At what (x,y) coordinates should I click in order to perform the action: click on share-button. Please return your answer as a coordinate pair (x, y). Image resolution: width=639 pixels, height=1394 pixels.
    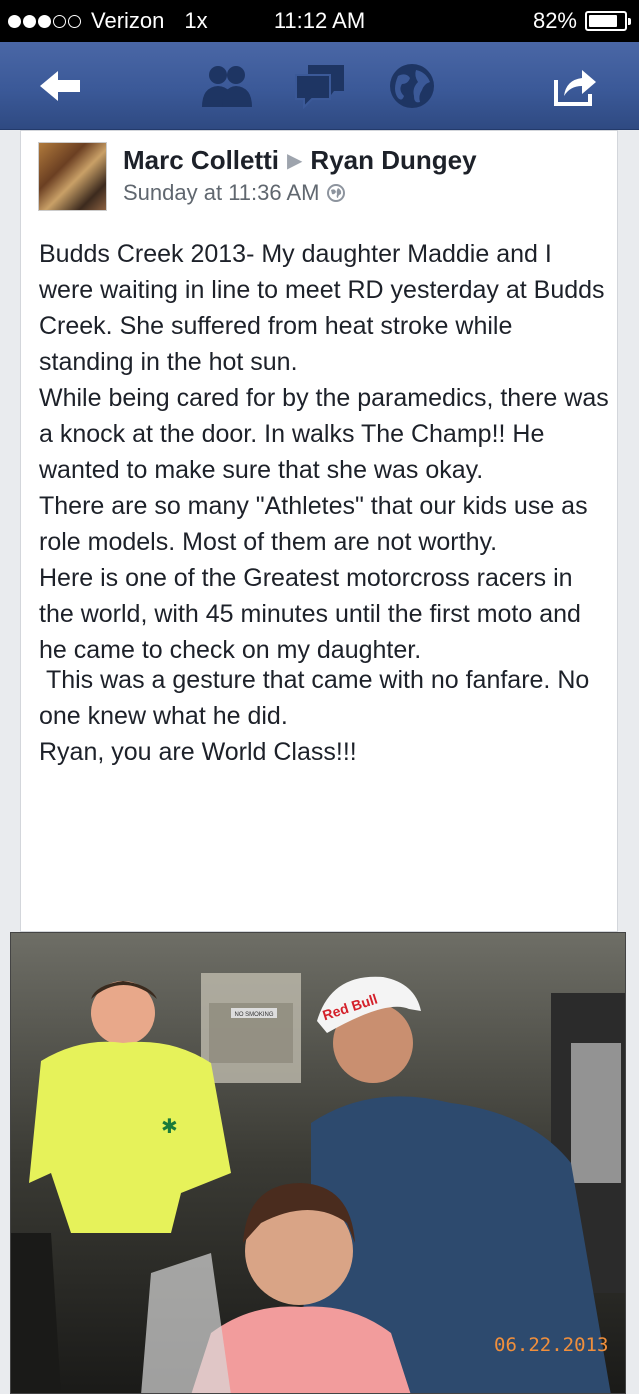
    Looking at the image, I should click on (574, 86).